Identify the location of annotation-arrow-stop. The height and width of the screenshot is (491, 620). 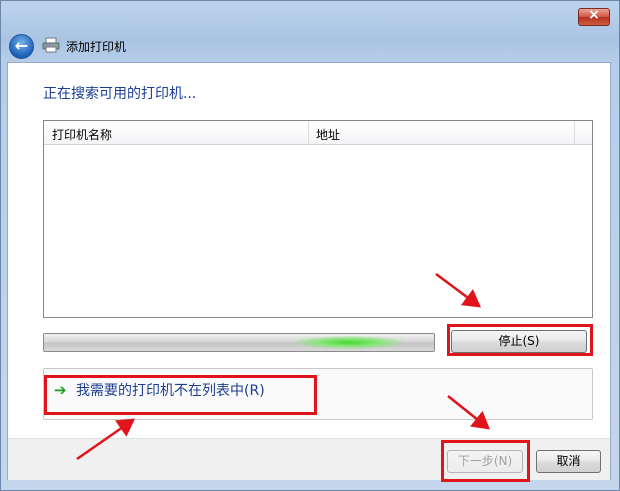
(458, 290).